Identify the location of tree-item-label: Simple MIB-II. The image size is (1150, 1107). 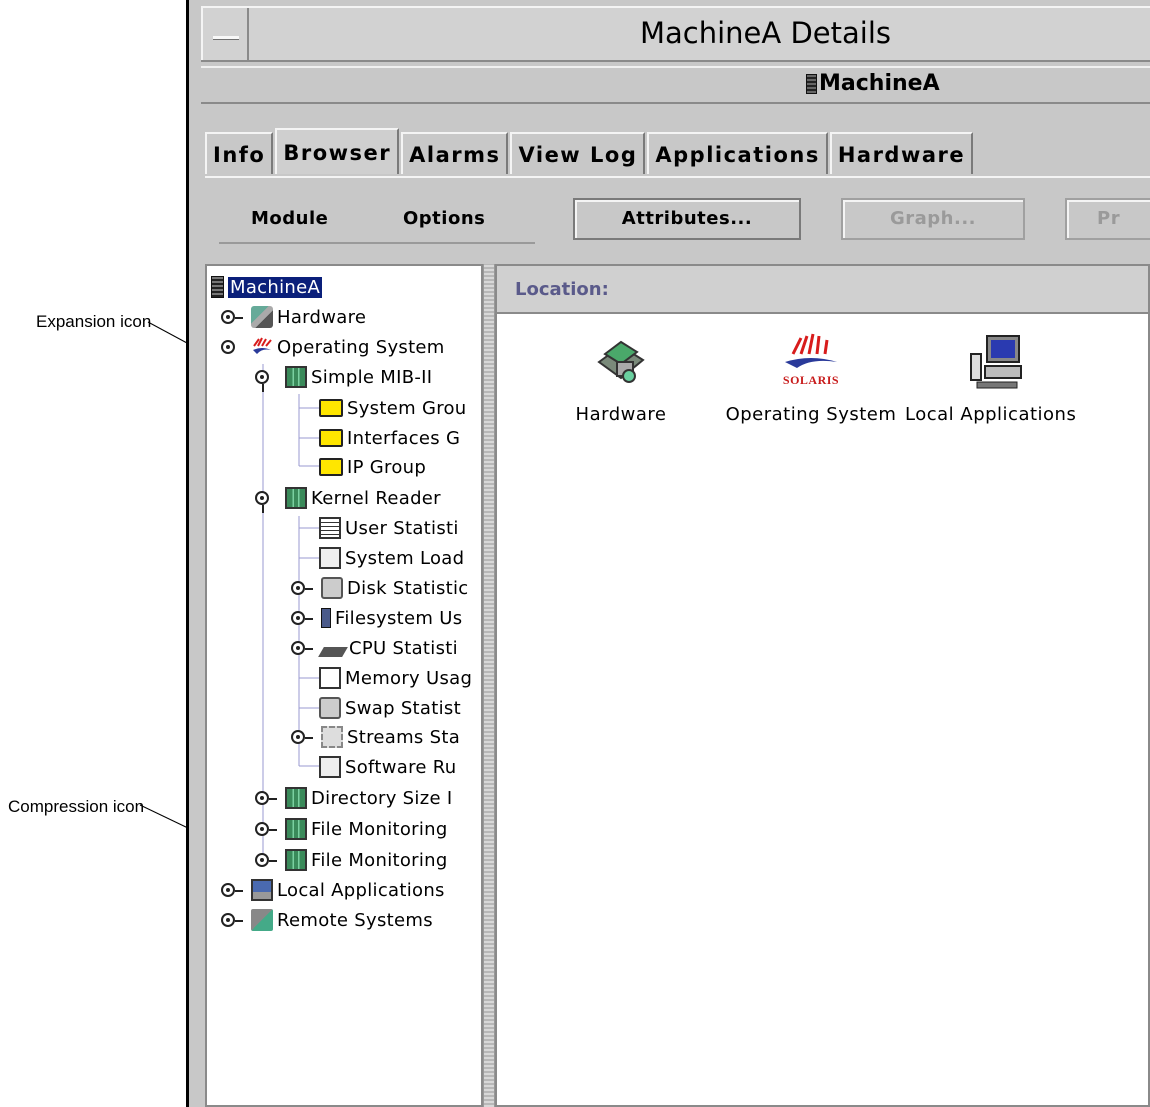
(372, 377).